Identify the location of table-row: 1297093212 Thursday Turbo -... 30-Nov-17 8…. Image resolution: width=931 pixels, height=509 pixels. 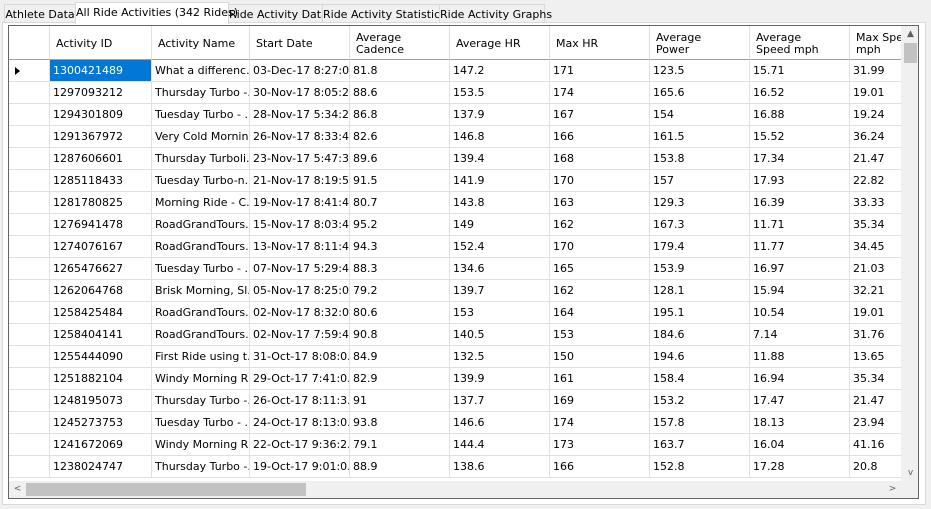
(463, 93).